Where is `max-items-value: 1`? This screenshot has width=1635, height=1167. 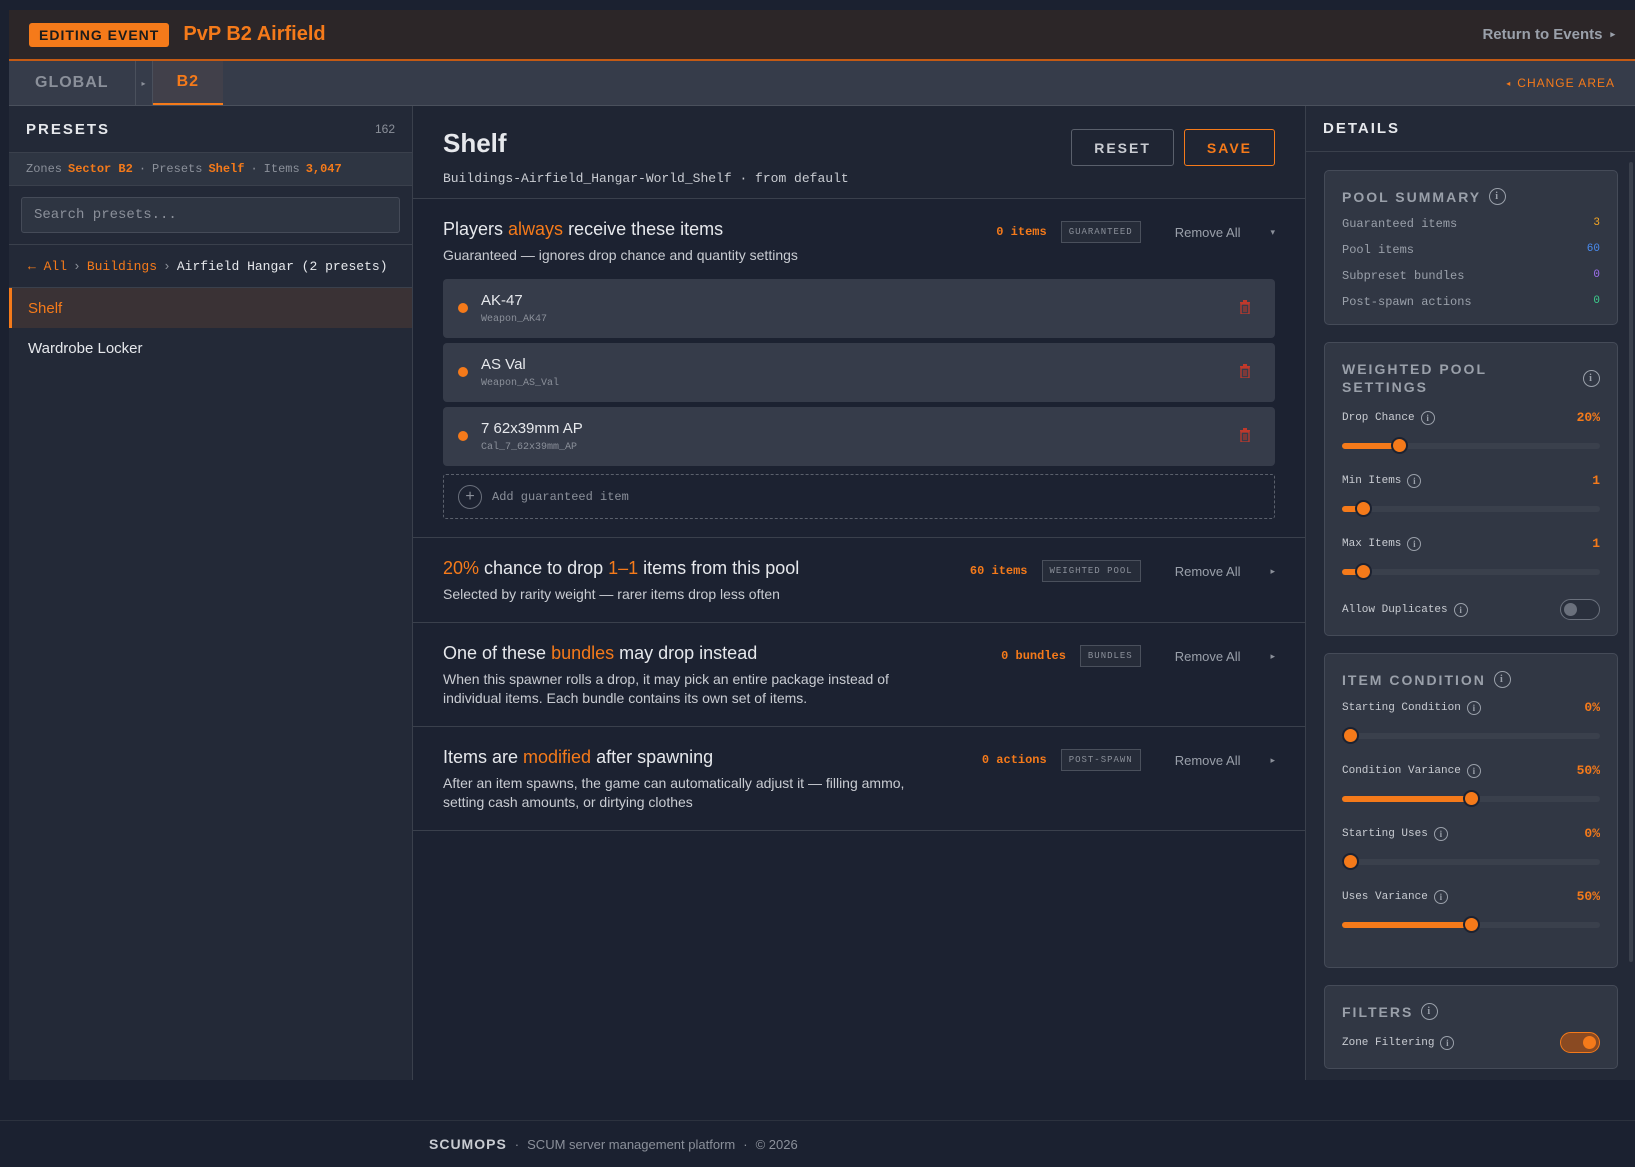 max-items-value: 1 is located at coordinates (1596, 543).